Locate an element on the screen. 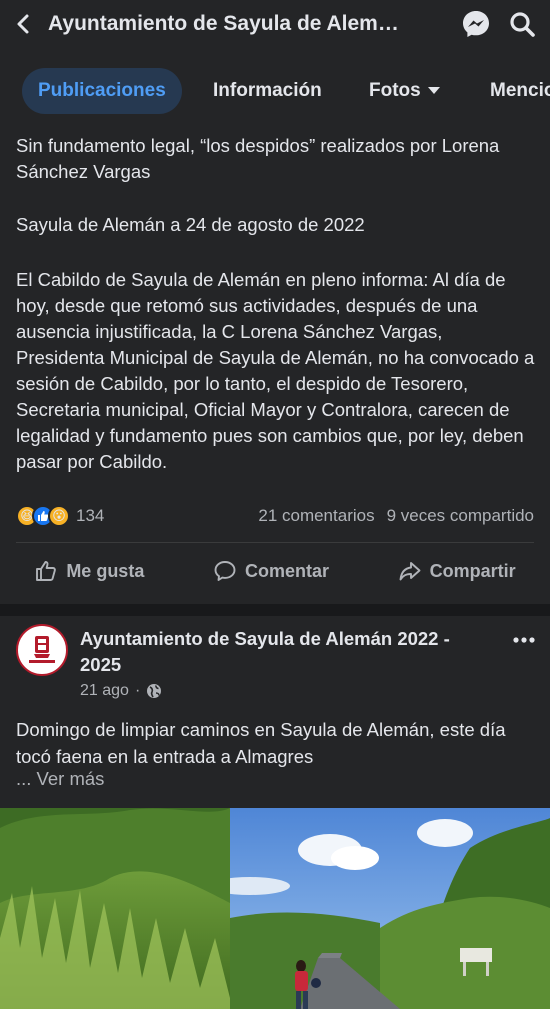  tab-menciones: Mencio is located at coordinates (520, 91).